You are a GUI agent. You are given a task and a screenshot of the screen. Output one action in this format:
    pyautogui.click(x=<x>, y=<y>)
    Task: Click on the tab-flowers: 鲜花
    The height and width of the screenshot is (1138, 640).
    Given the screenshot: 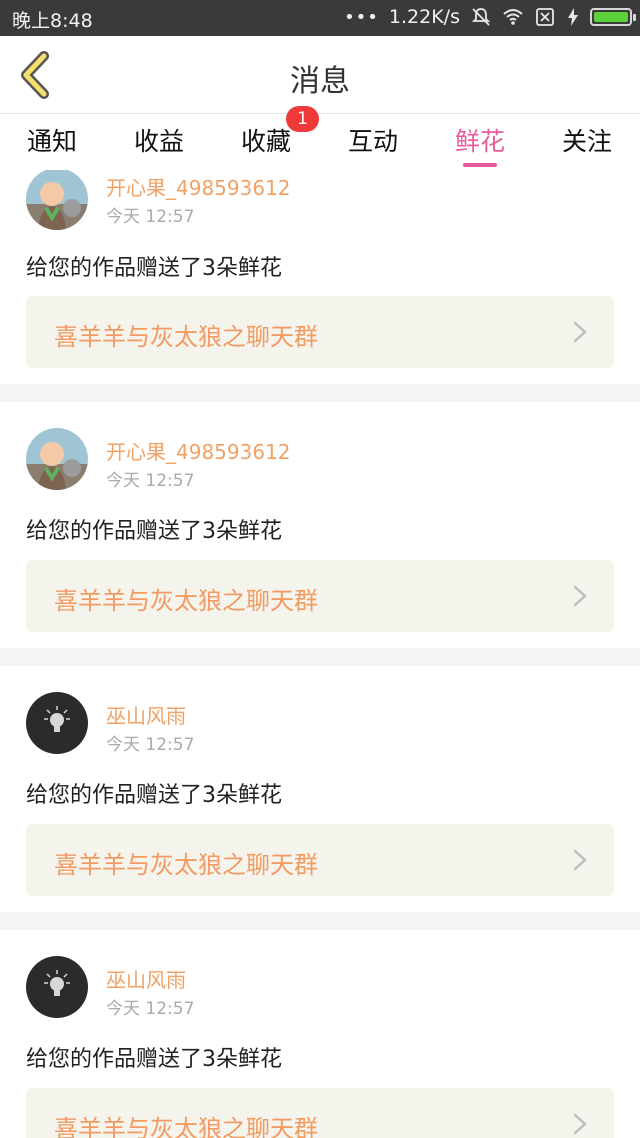 What is the action you would take?
    pyautogui.click(x=480, y=140)
    